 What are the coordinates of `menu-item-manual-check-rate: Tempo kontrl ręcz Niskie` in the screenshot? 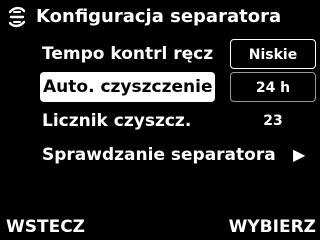 It's located at (178, 54).